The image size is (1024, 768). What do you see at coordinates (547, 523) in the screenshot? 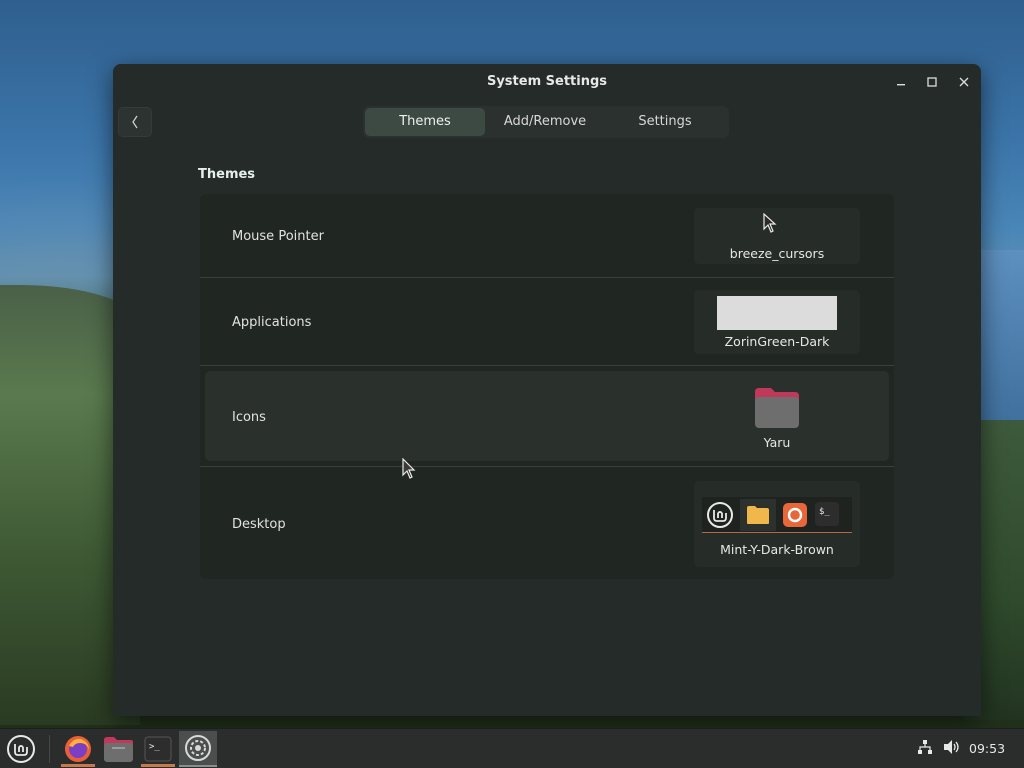
I see `row-desktop: Desktop $_ Mint-Y-Dark-Brown` at bounding box center [547, 523].